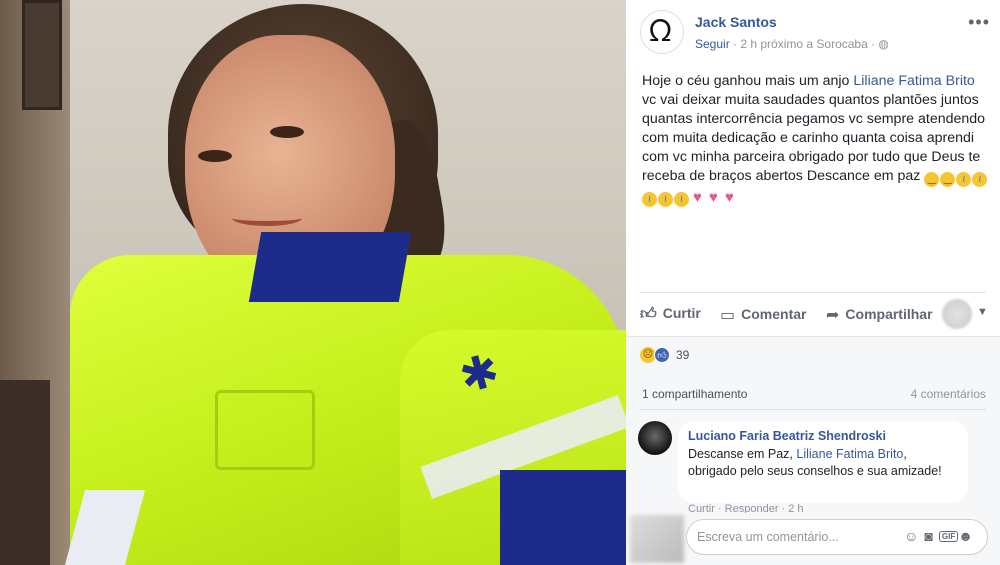 The height and width of the screenshot is (565, 1000). I want to click on post-meta: Seguir · 2 h próximo a Sorocaba · ◍, so click(792, 44).